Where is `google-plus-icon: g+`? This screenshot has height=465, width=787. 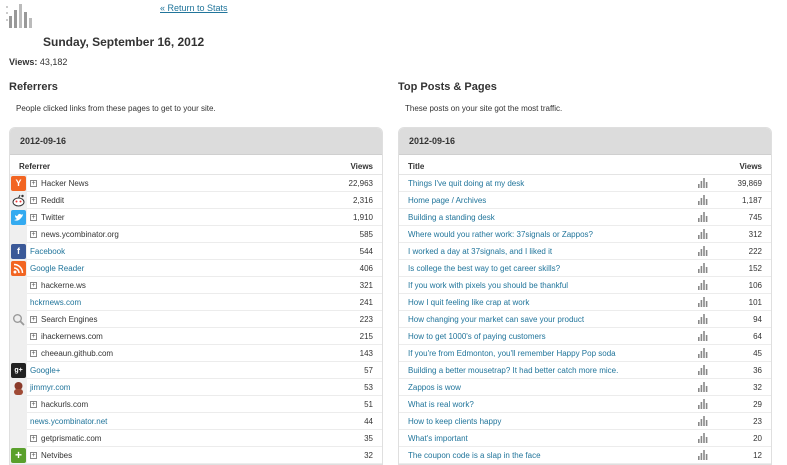
google-plus-icon: g+ is located at coordinates (18, 370).